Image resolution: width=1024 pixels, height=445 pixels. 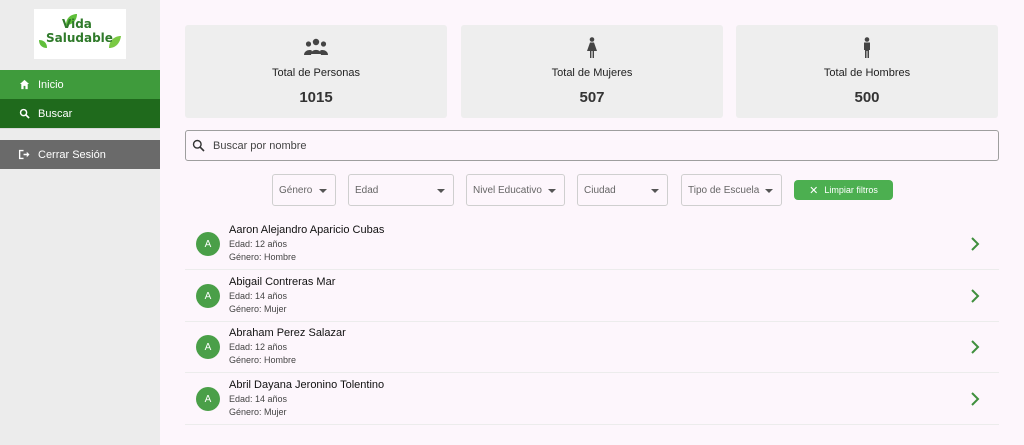 I want to click on sidebar-item-buscar: Buscar, so click(x=80, y=113).